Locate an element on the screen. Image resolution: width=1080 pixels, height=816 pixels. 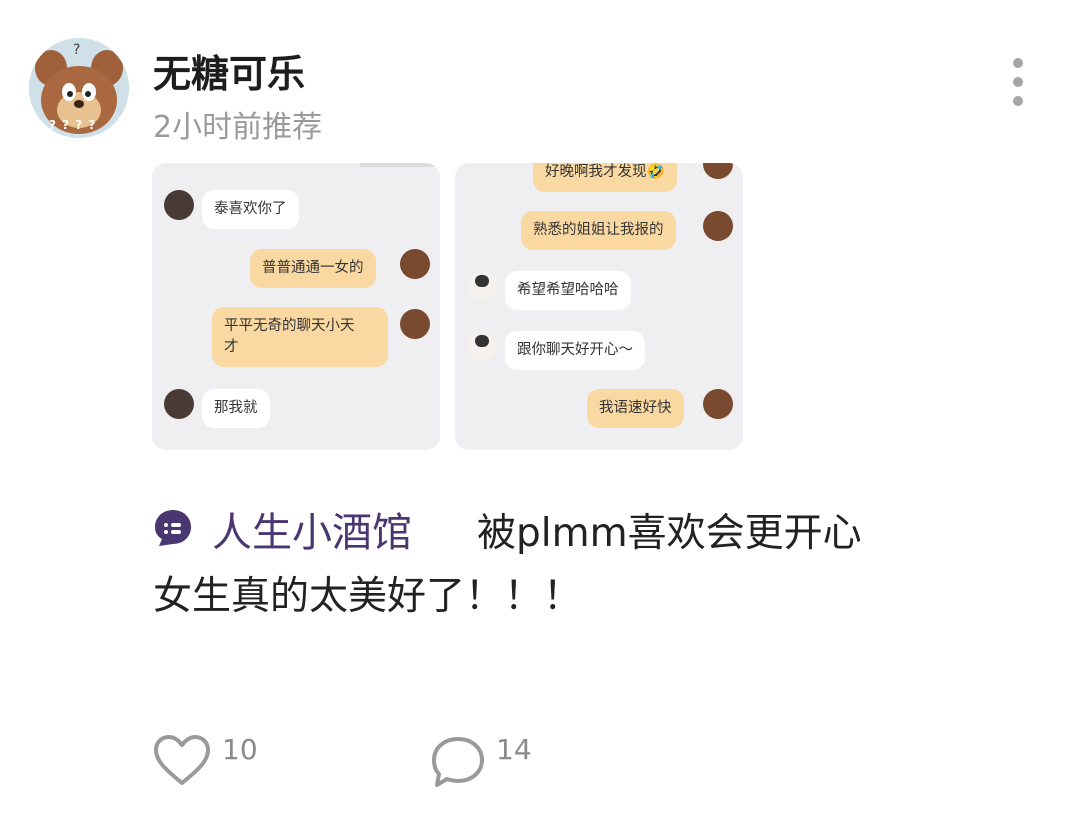
heart-icon is located at coordinates (182, 760).